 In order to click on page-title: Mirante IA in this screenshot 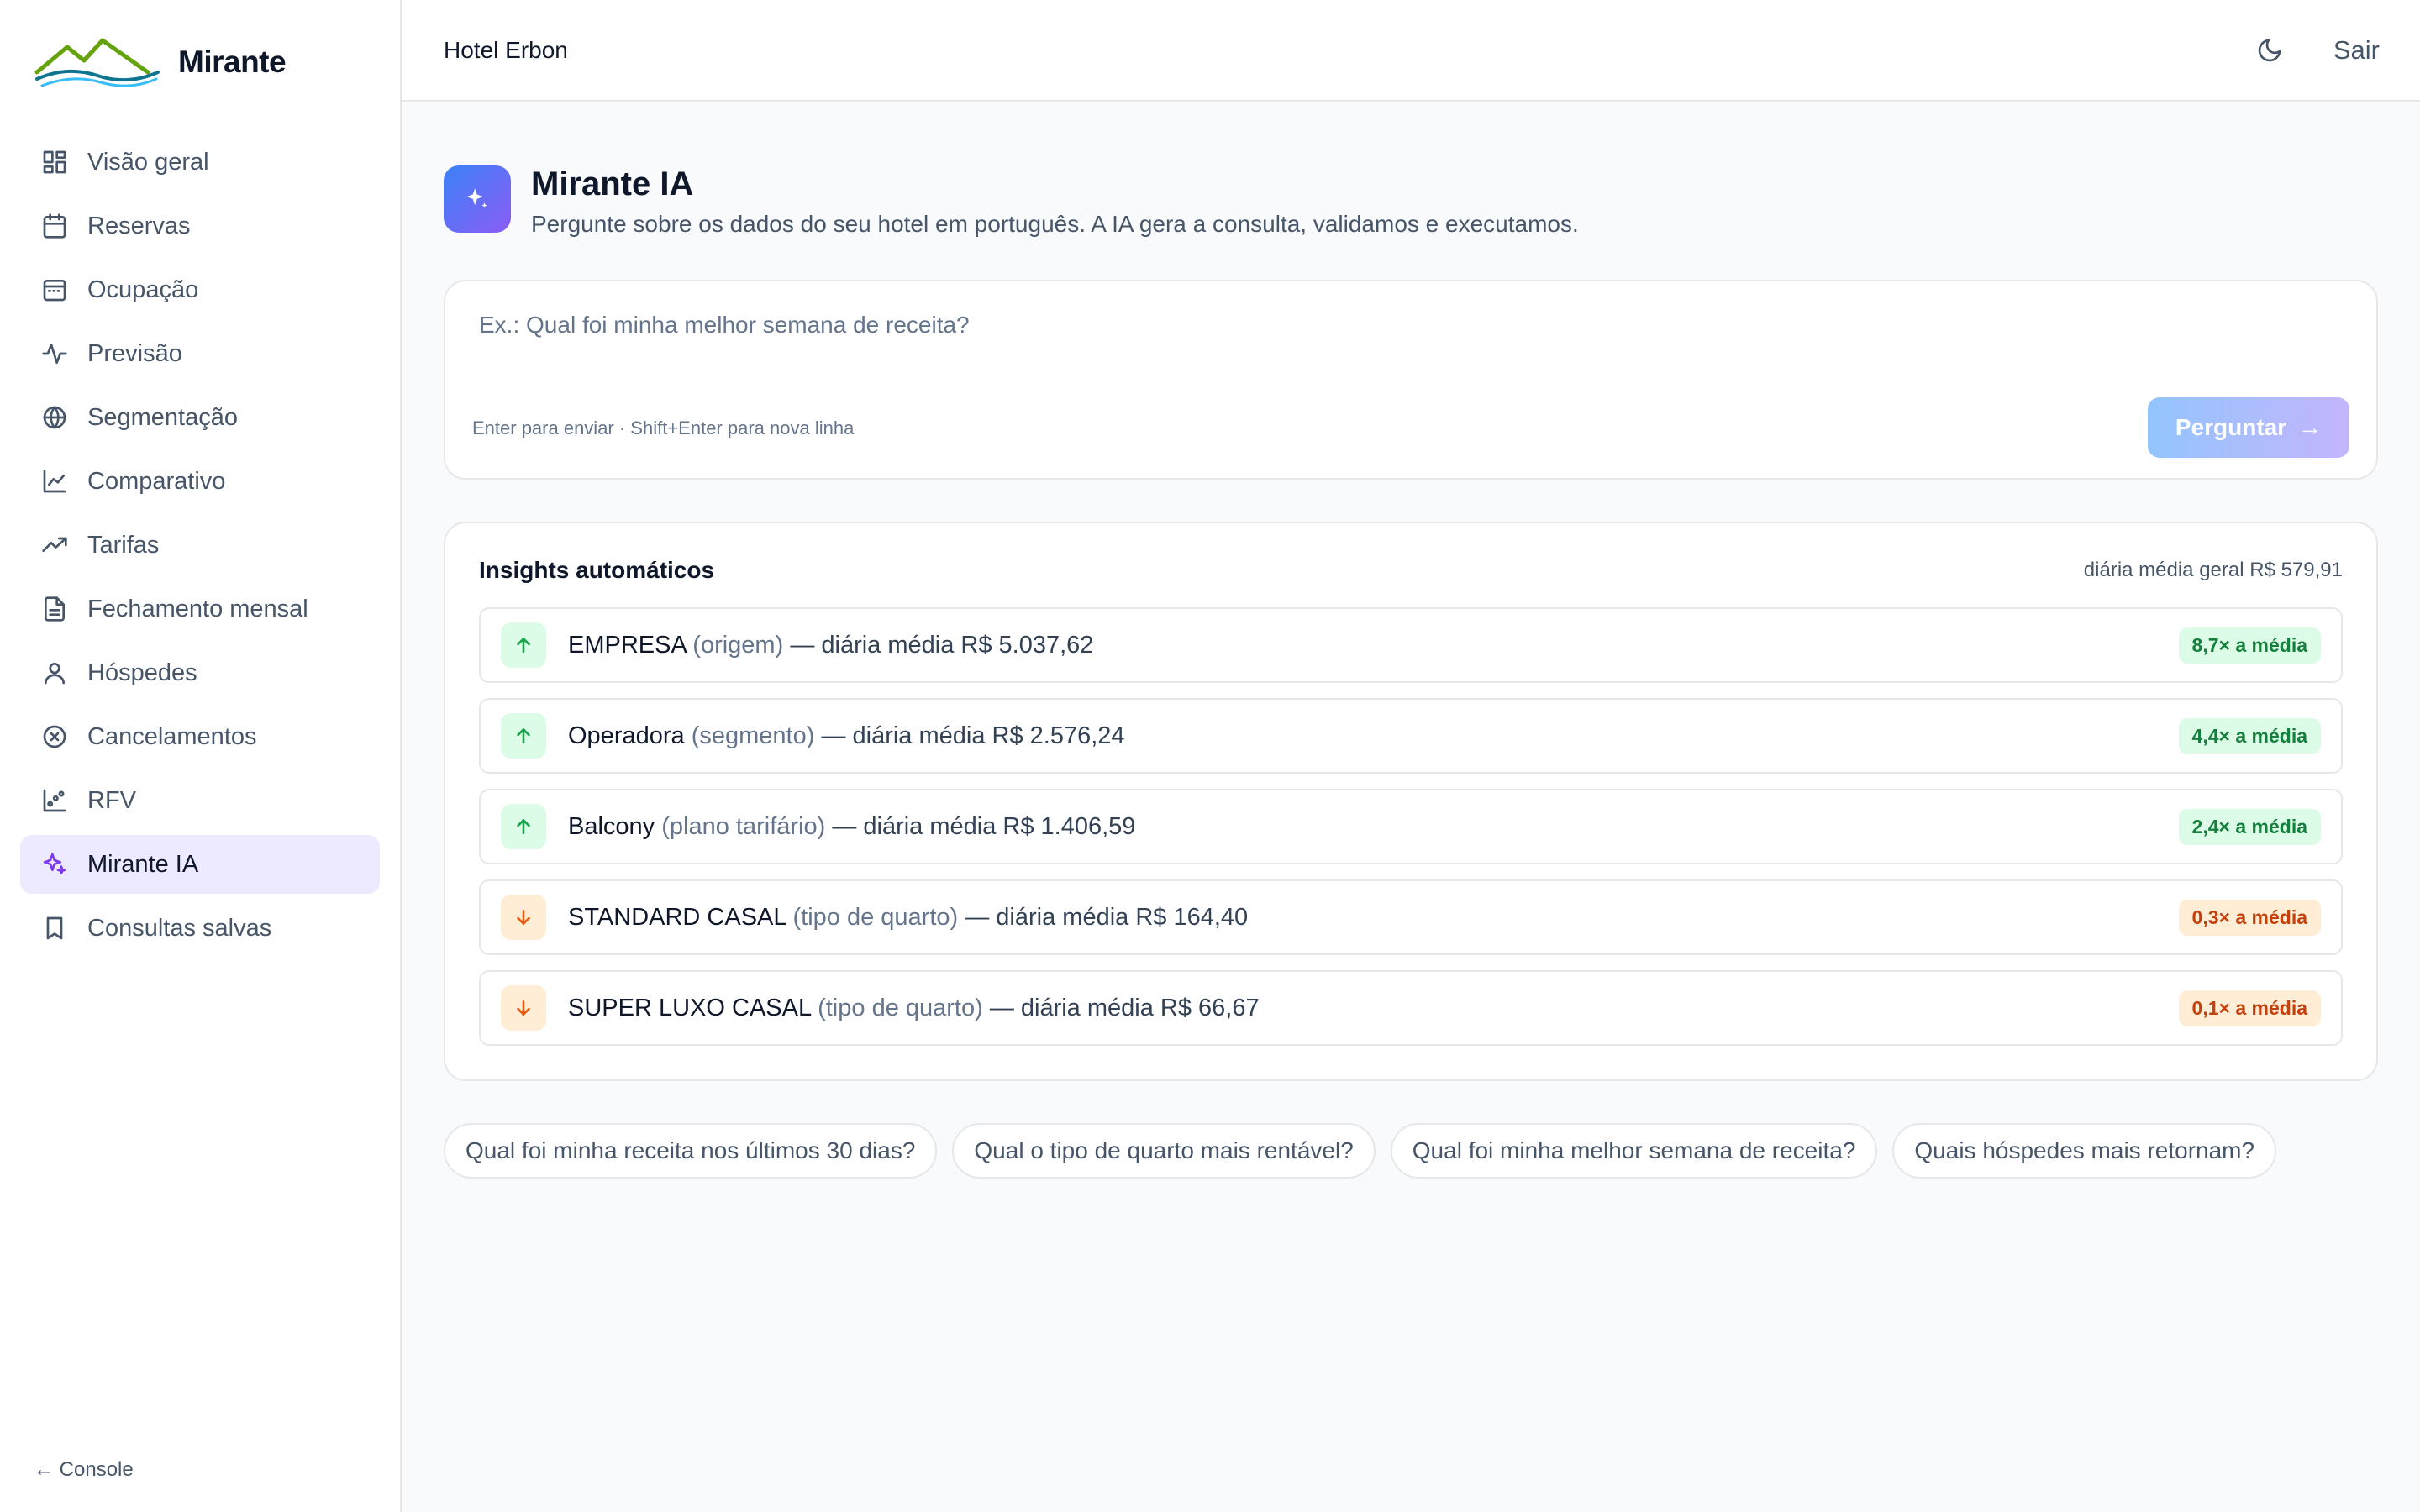, I will do `click(613, 183)`.